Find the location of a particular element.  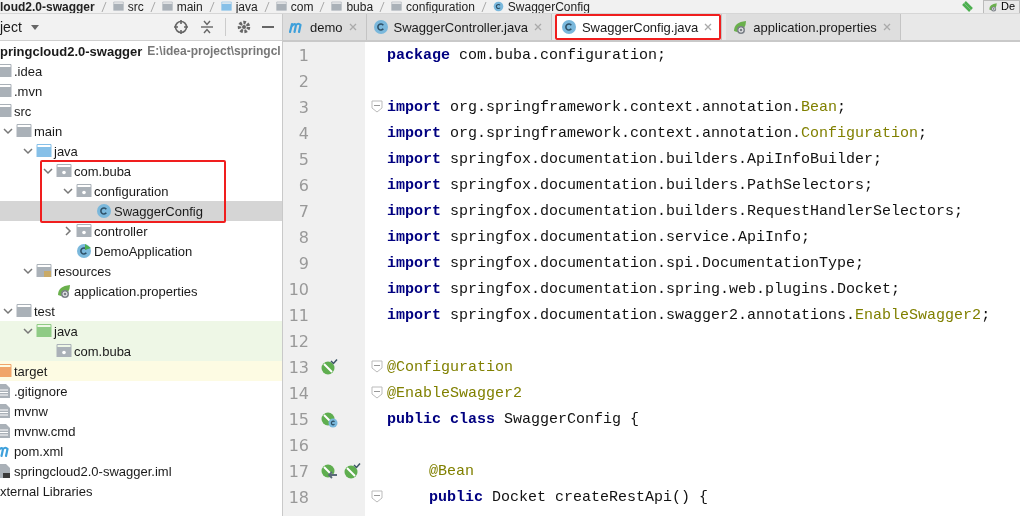

tree-item: target is located at coordinates (141, 371).